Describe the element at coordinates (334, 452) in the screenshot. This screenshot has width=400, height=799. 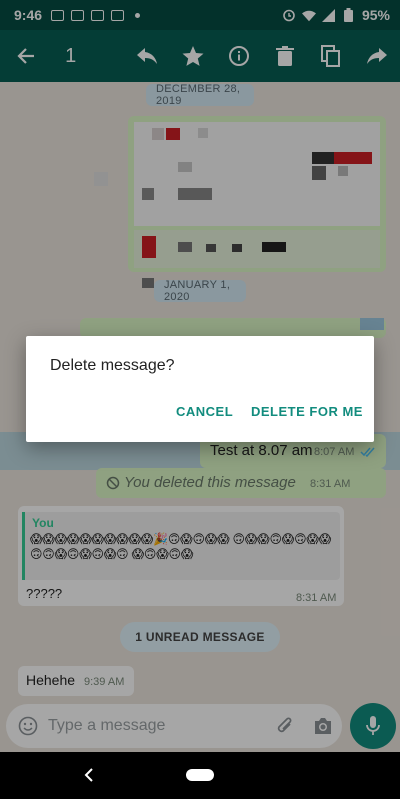
I see `message-time: 8:07 AM` at that location.